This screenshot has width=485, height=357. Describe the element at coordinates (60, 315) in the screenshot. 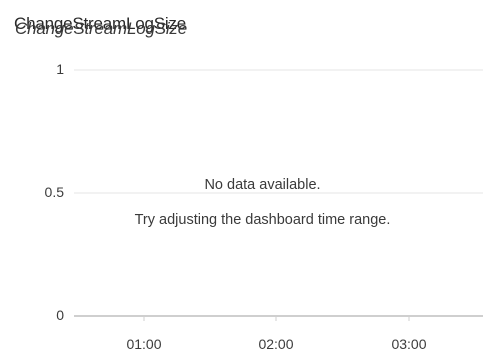

I see `y-tick-label-0: 0` at that location.